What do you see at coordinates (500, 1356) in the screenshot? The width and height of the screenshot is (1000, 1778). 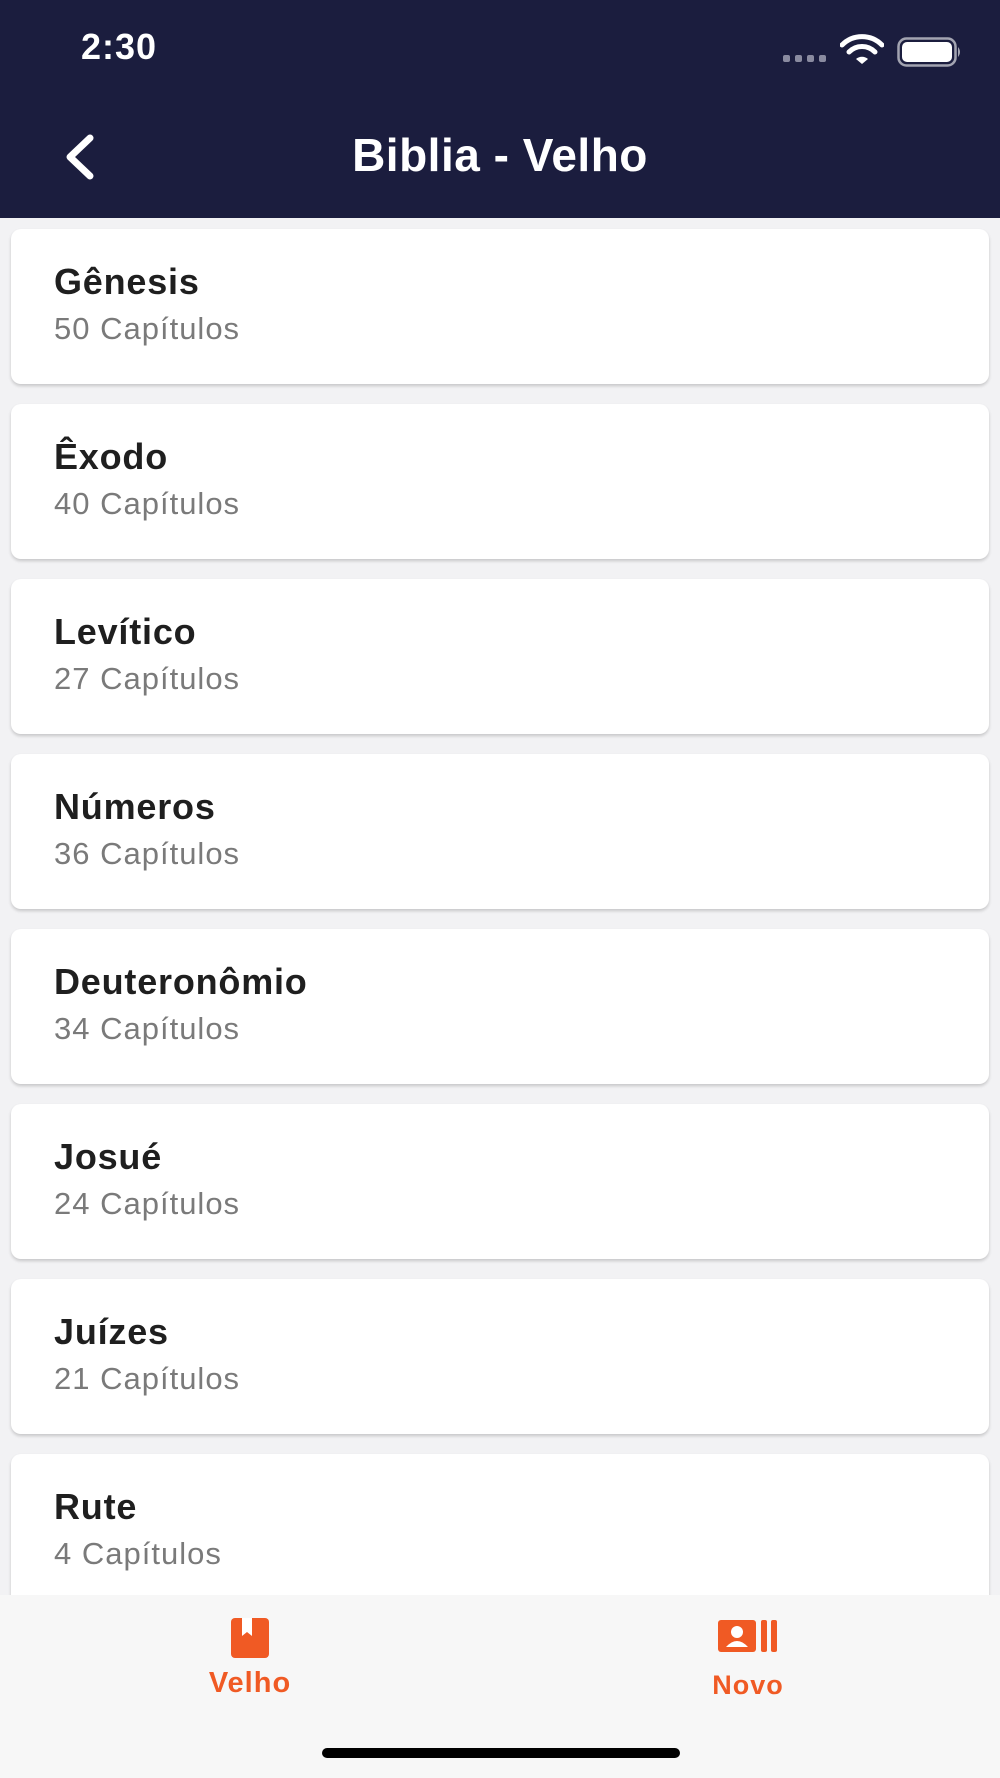 I see `book-item: Juízes 21 Capítulos` at bounding box center [500, 1356].